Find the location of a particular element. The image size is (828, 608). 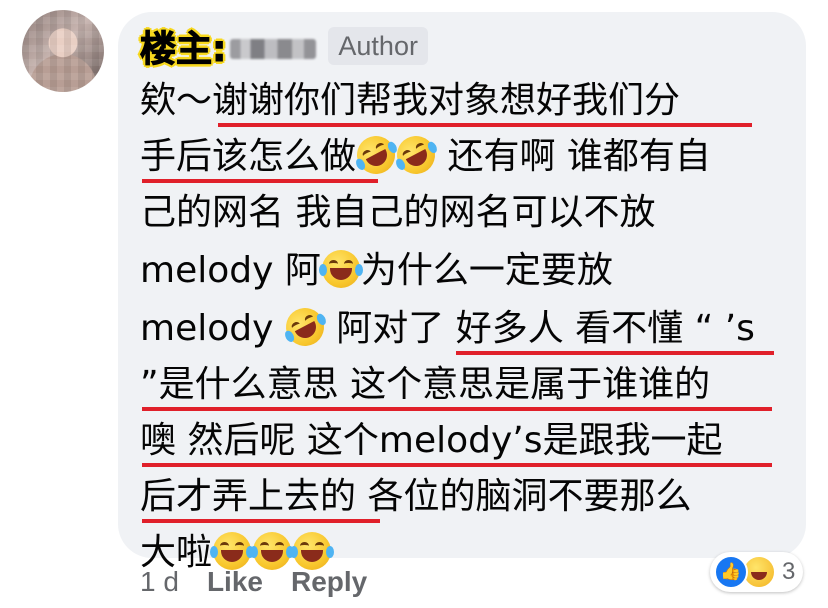

avatar is located at coordinates (63, 51).